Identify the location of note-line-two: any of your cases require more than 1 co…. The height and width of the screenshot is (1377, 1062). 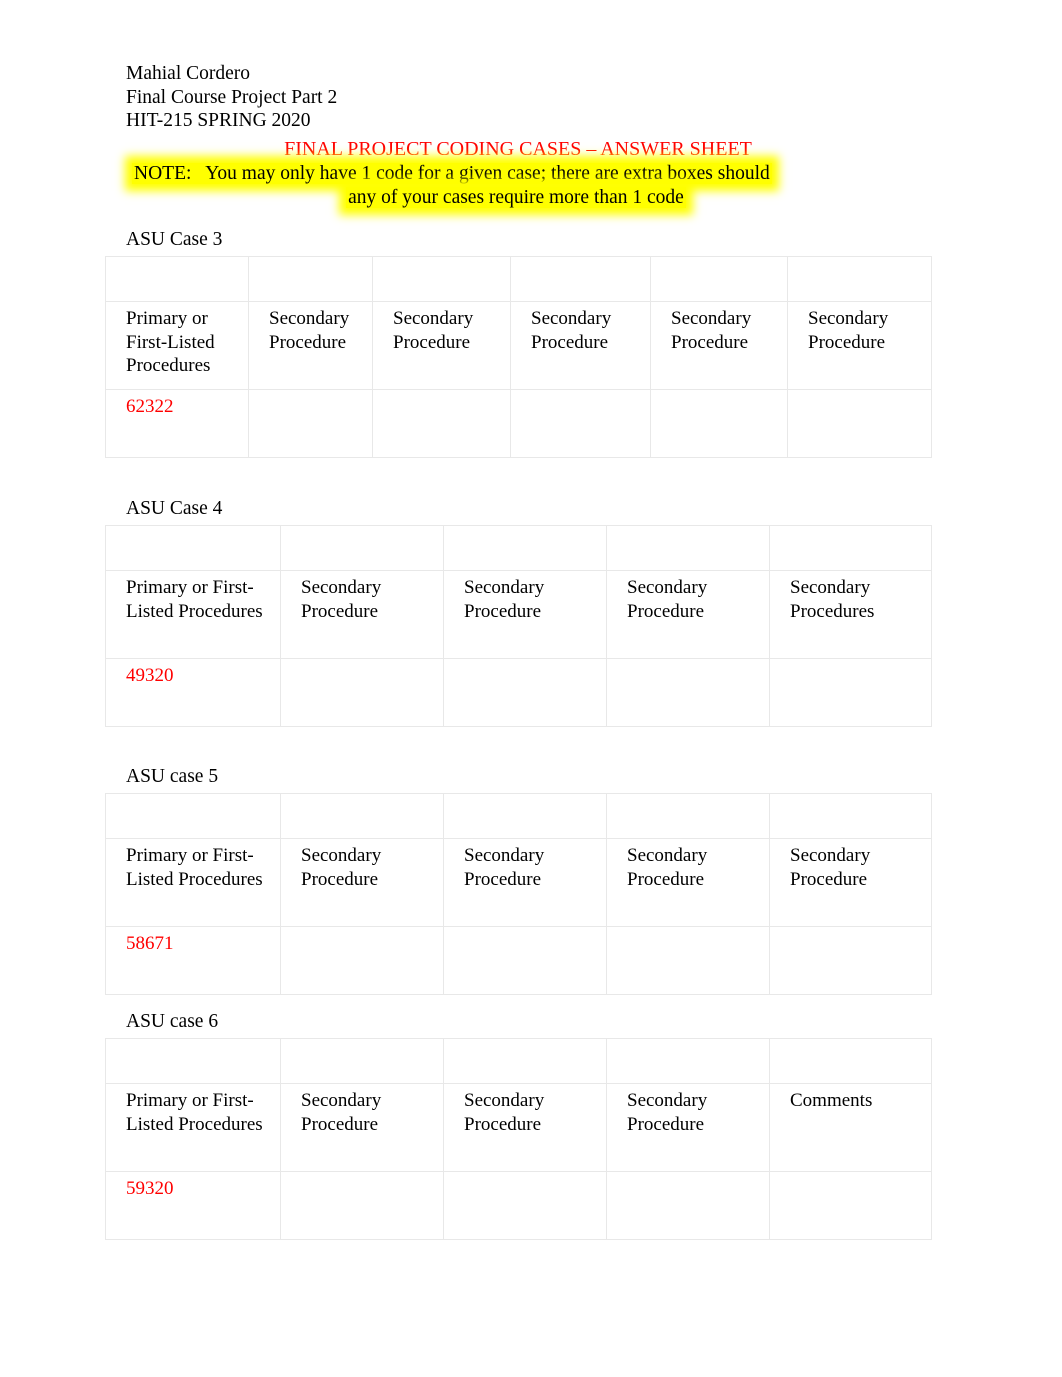
(516, 198).